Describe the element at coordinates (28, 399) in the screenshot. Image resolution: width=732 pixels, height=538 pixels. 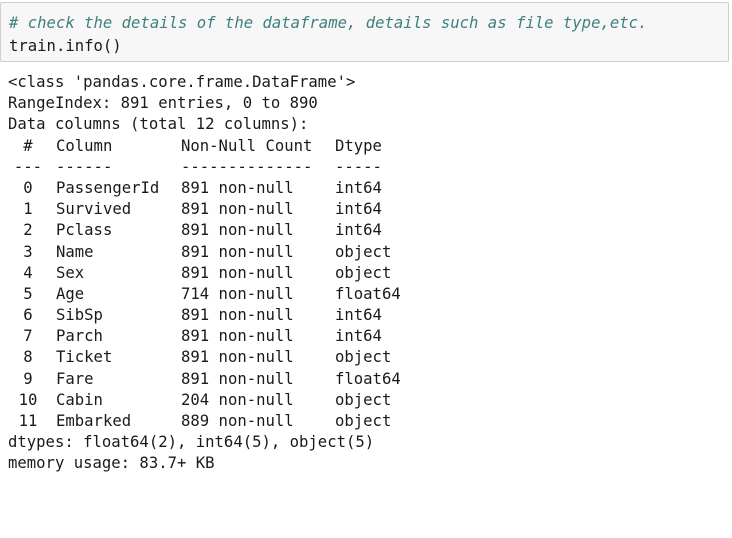
I see `row-index: 10` at that location.